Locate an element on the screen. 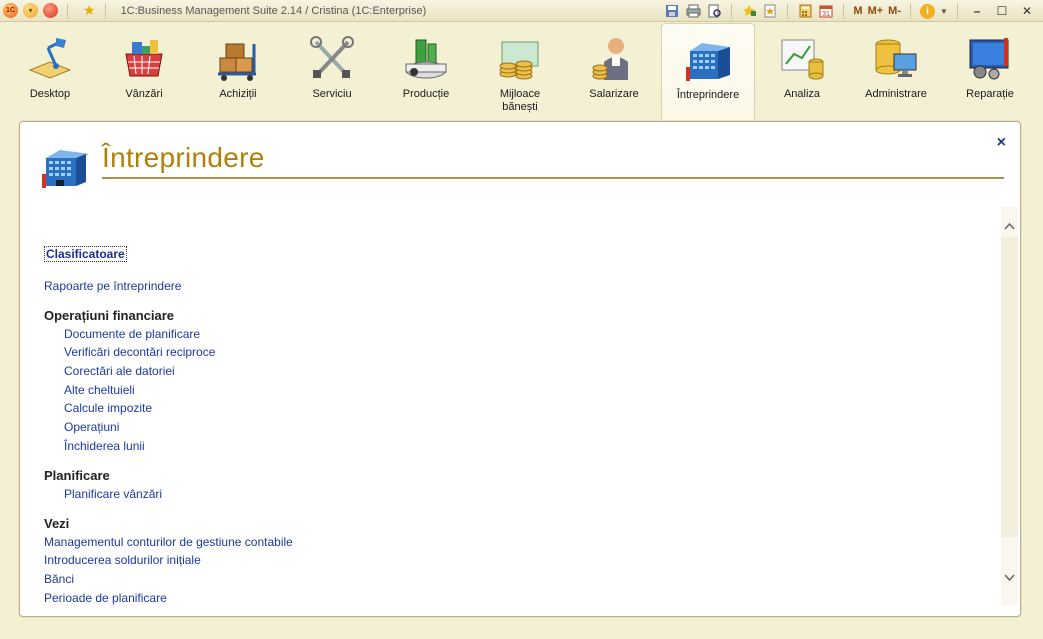 The height and width of the screenshot is (639, 1043). section-desktop-lamp: Desktop is located at coordinates (50, 70).